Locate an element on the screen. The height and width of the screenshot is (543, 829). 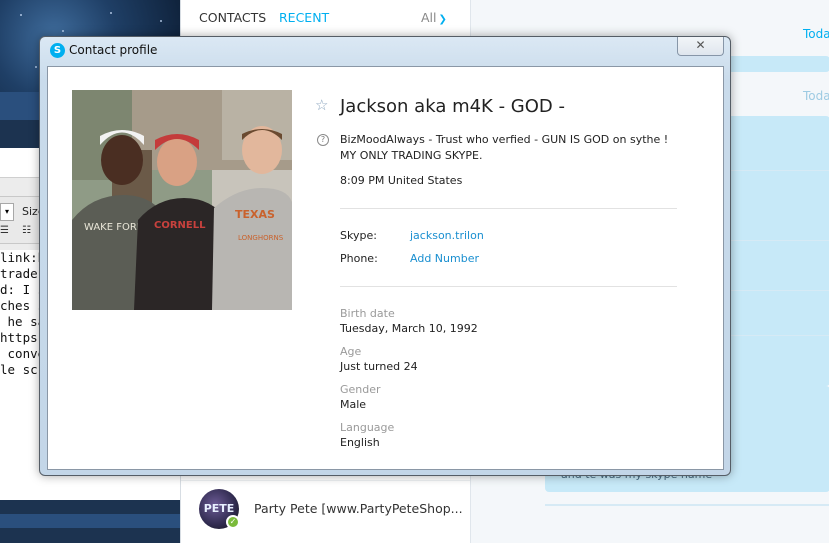
profile-photo: WAKE FOREST CORNELL TEXAS LONGHORNS is located at coordinates (182, 200).